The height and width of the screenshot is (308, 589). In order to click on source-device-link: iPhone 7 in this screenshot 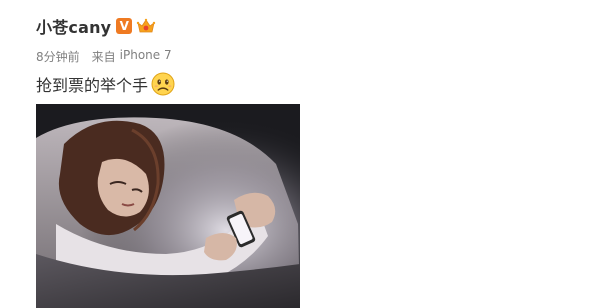, I will do `click(146, 56)`.